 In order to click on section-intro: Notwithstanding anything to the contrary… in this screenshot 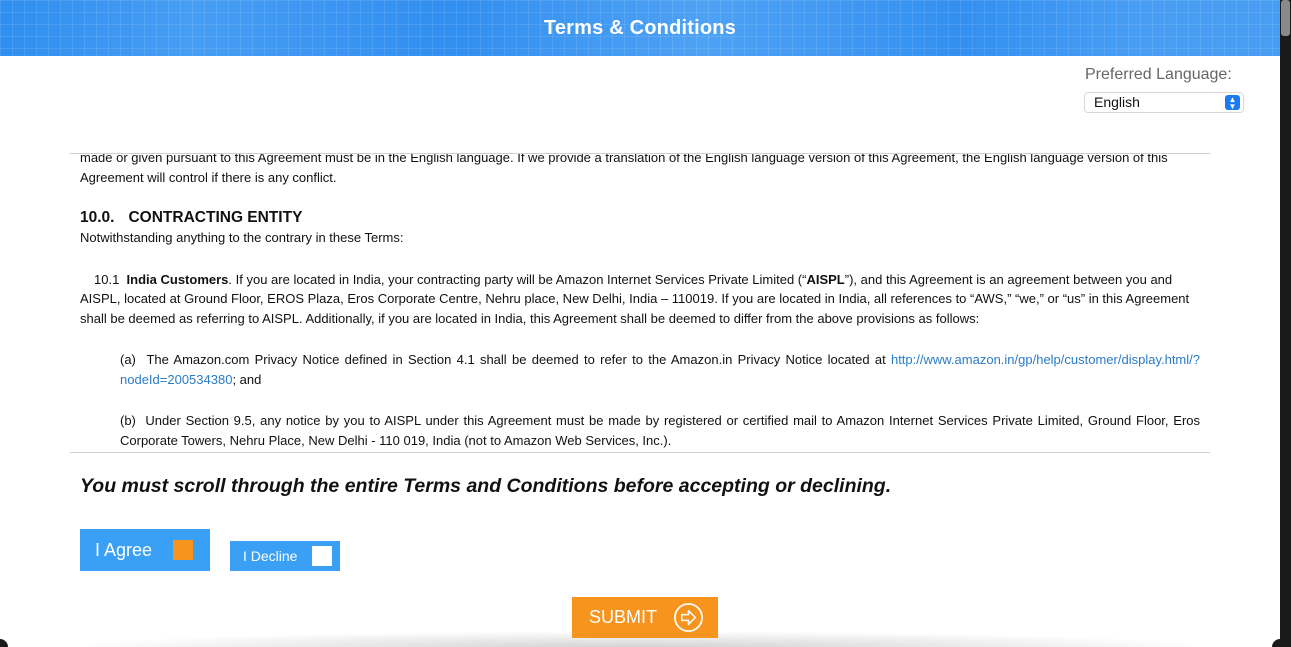, I will do `click(242, 237)`.